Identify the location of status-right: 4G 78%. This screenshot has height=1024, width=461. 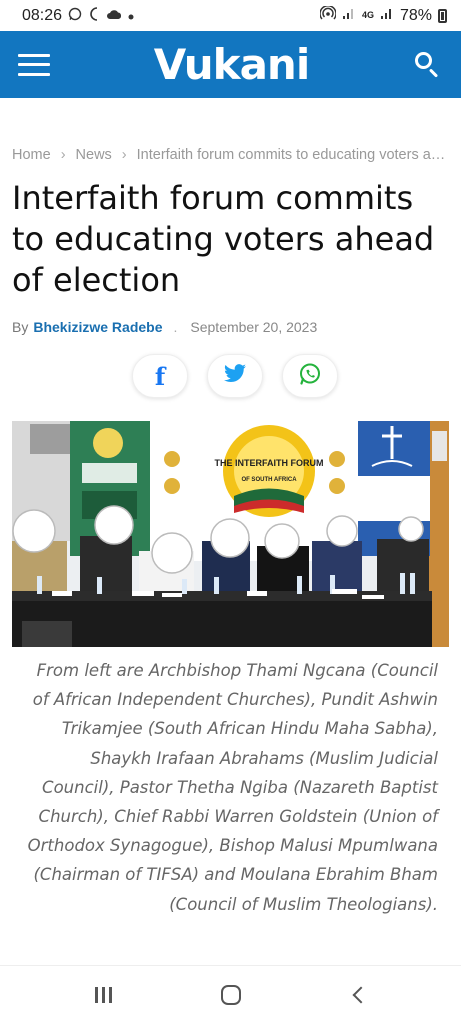
(383, 14).